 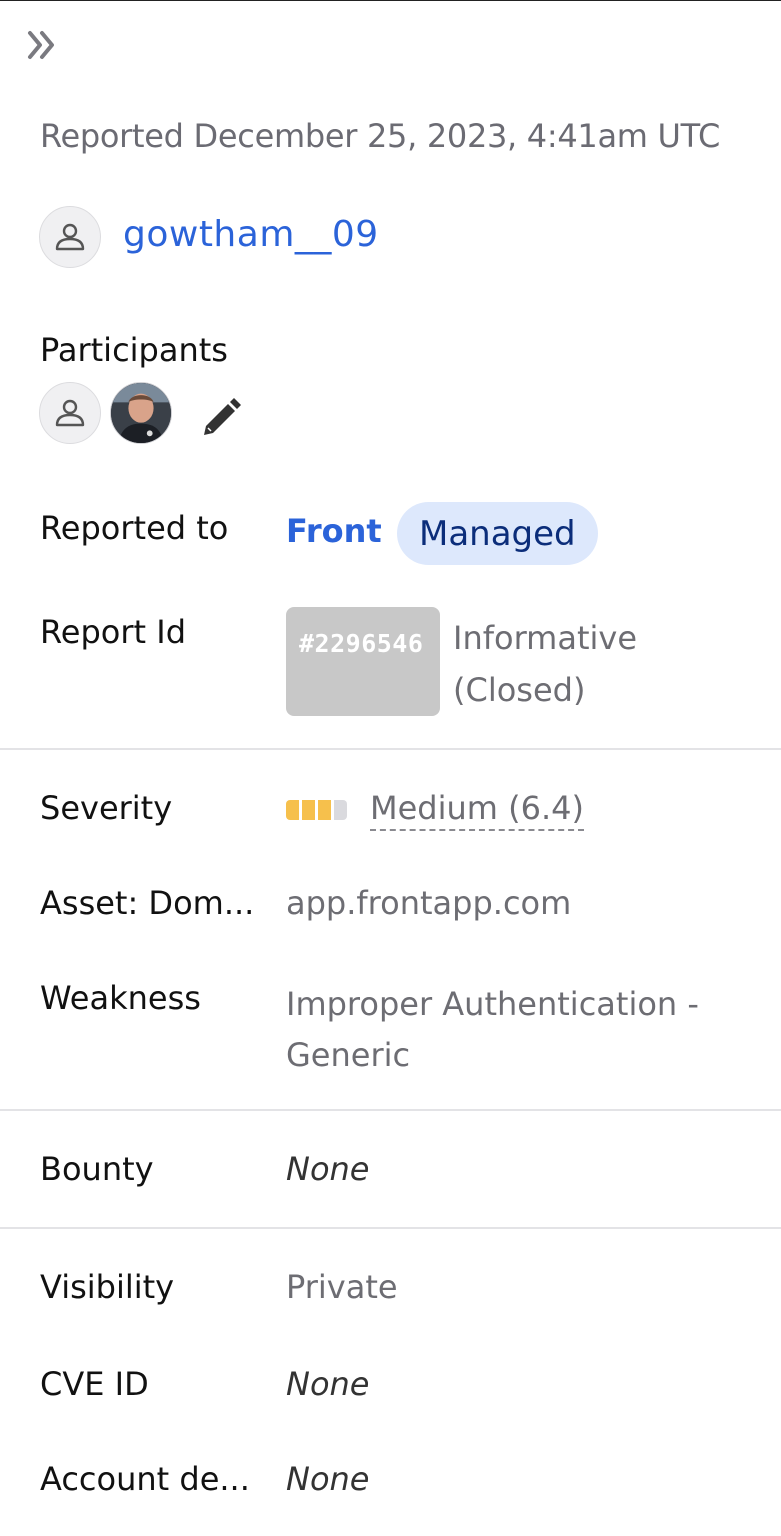 I want to click on profile-photo-icon, so click(x=141, y=413).